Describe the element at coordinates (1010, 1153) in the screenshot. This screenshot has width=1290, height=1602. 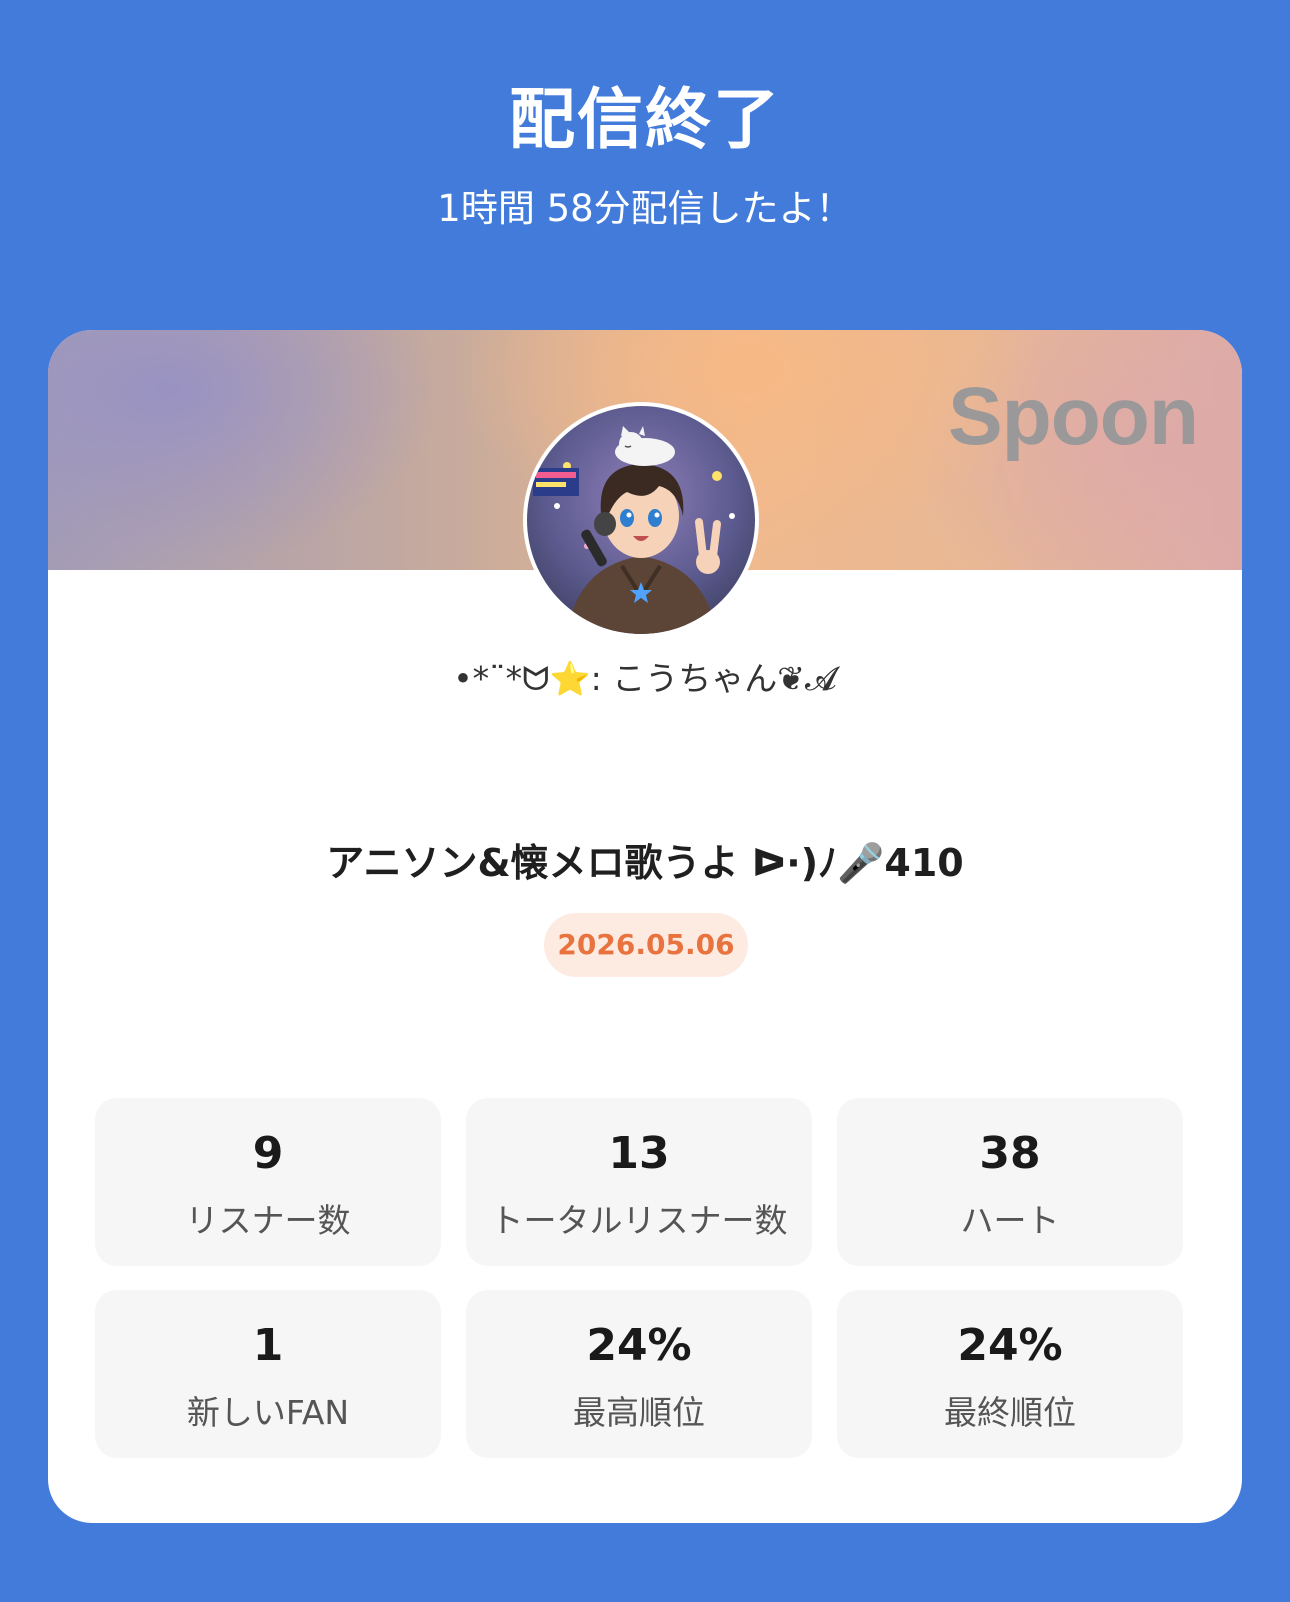
I see `stat-value: 38` at that location.